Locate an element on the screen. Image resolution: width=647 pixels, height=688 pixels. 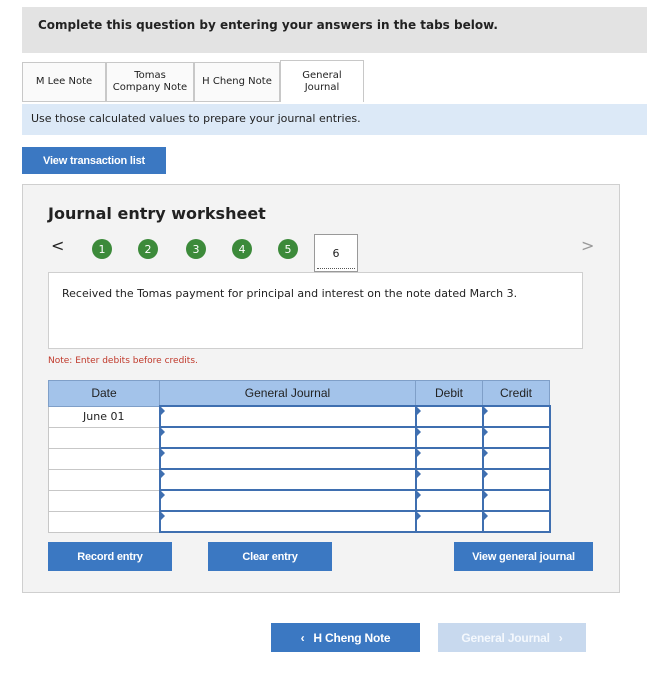
tab-label: H Cheng Note is located at coordinates (237, 81).